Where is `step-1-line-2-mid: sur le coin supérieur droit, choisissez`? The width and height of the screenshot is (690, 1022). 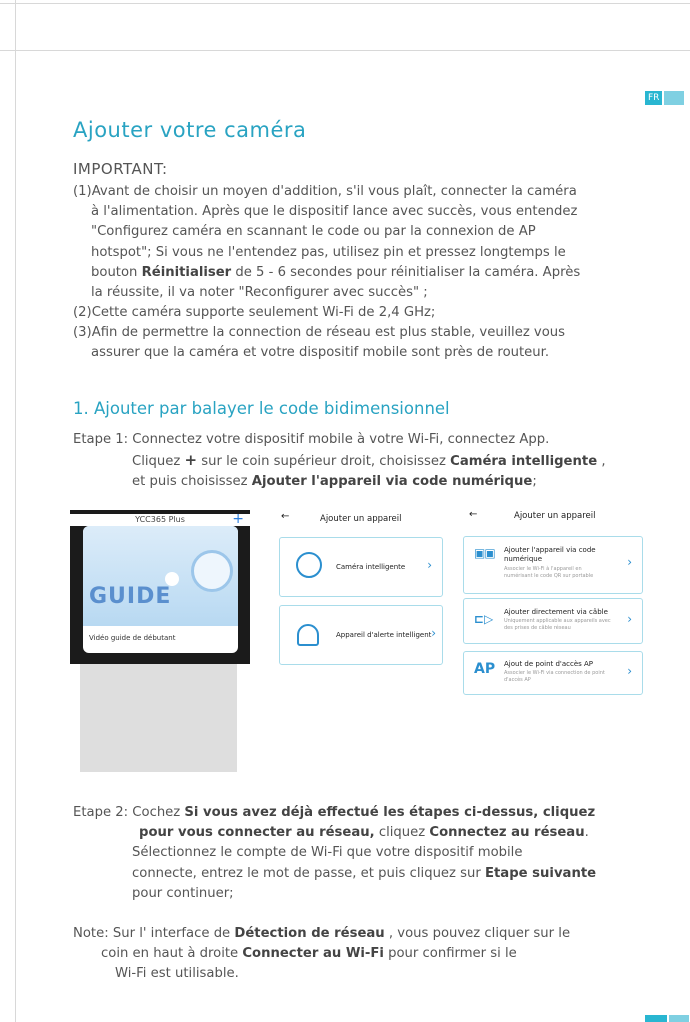
step-1-line-2-mid: sur le coin supérieur droit, choisissez is located at coordinates (324, 462).